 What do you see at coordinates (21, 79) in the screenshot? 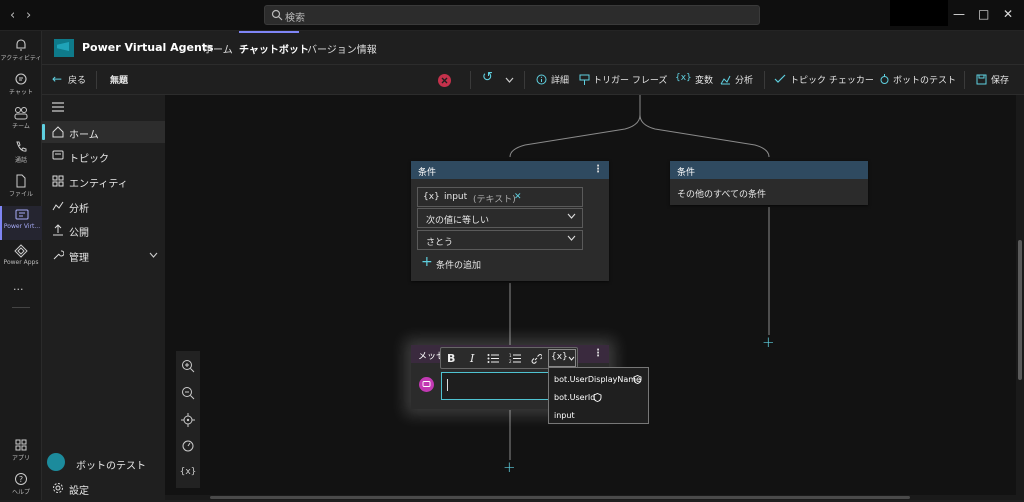
I see `chat-icon` at bounding box center [21, 79].